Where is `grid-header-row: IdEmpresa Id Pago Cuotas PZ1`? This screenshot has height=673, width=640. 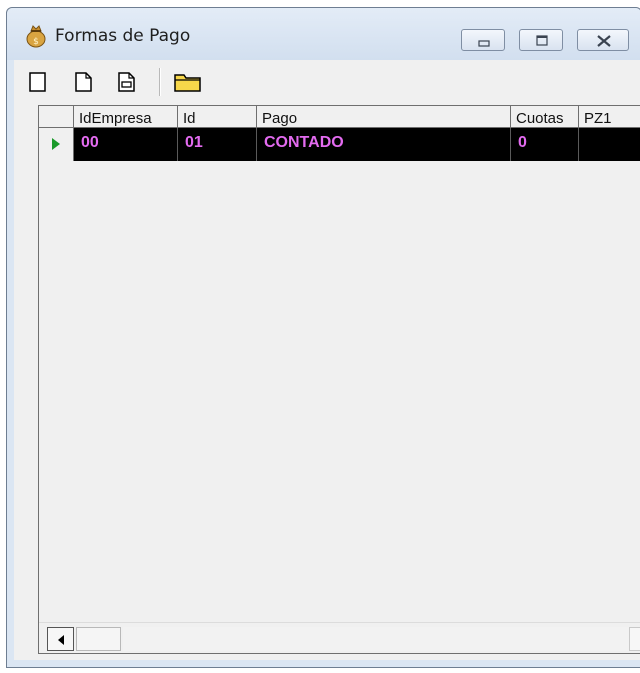
grid-header-row: IdEmpresa Id Pago Cuotas PZ1 is located at coordinates (339, 117).